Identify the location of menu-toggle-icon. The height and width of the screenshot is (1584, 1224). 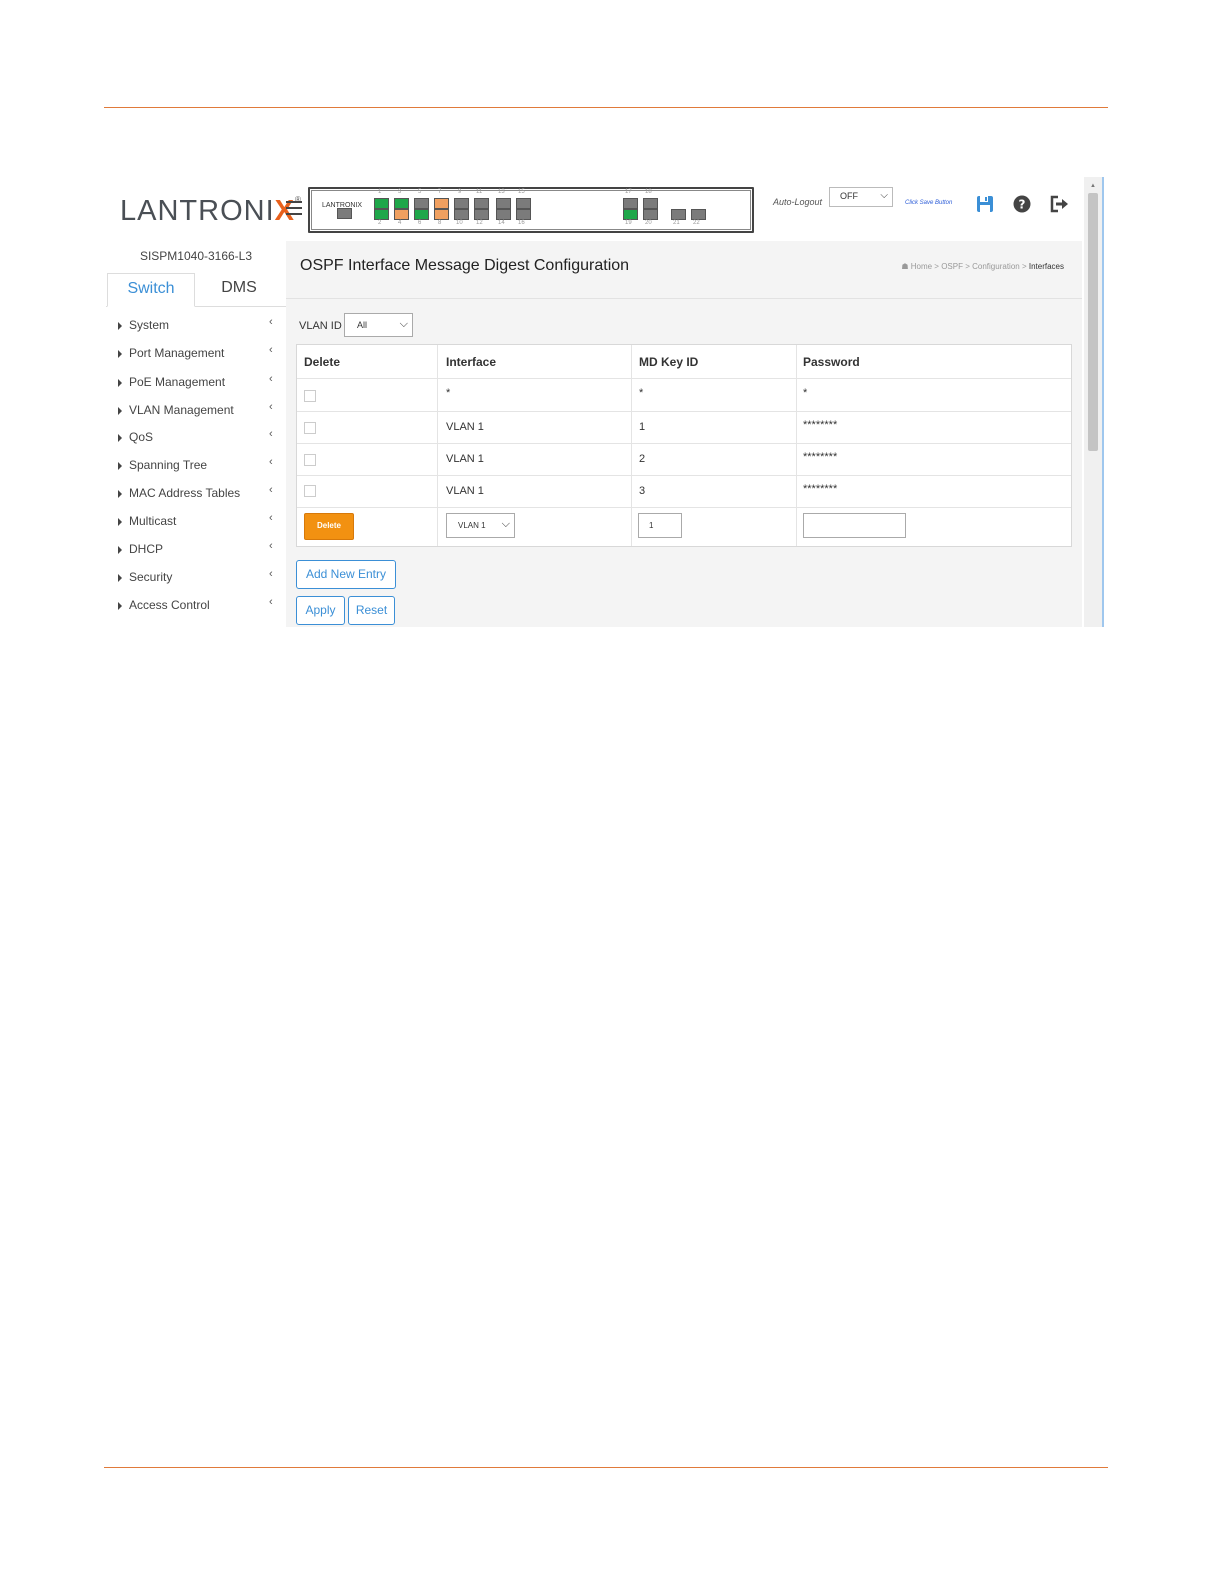
(294, 208).